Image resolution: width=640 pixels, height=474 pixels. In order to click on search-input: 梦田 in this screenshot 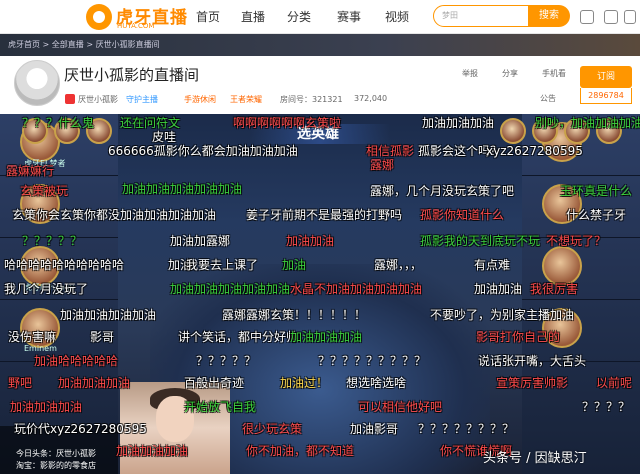, I will do `click(481, 16)`.